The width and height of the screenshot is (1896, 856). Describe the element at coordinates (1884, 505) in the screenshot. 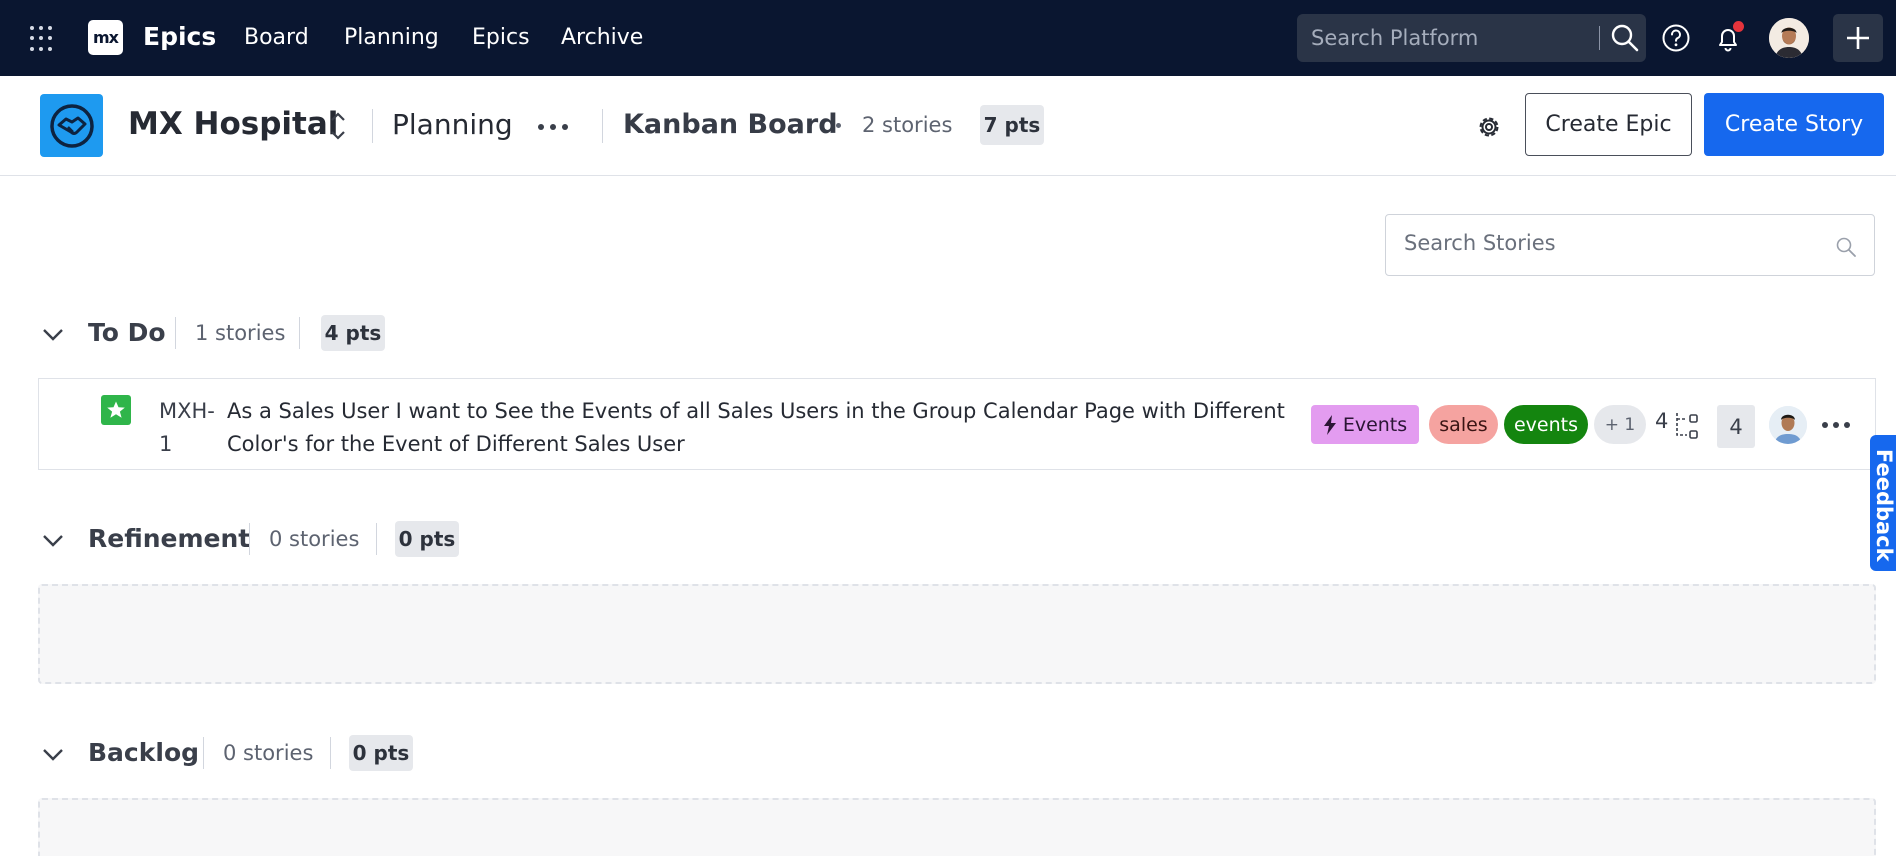

I see `feedback-label: Feedback` at that location.